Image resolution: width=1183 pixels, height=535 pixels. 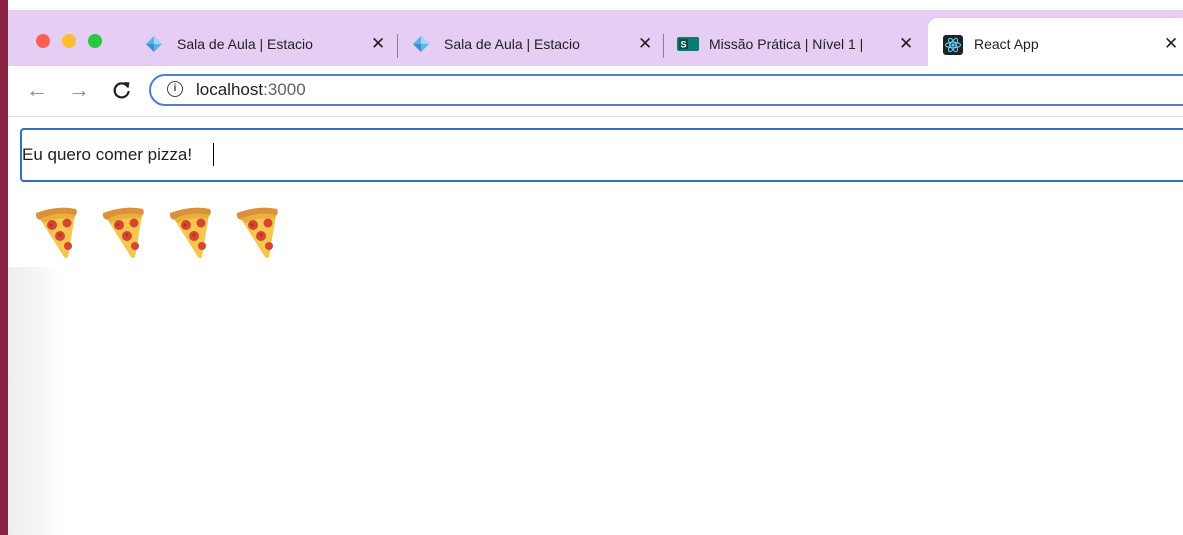 I want to click on sway-icon: S, so click(x=688, y=44).